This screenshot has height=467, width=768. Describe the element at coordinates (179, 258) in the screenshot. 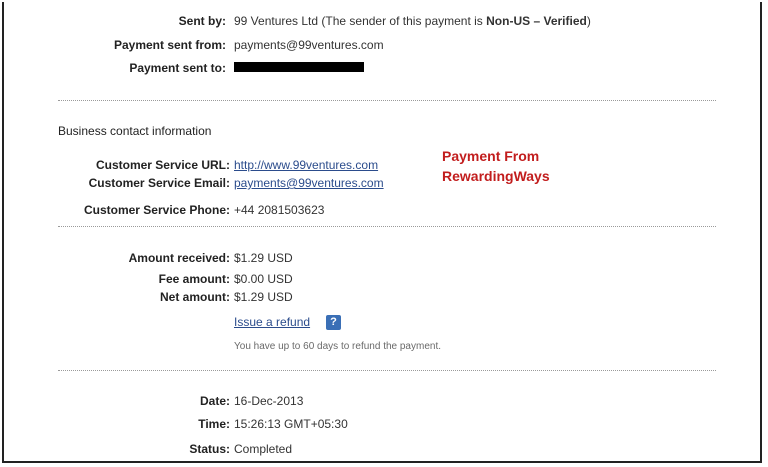

I see `amount-received-label: Amount received:` at that location.